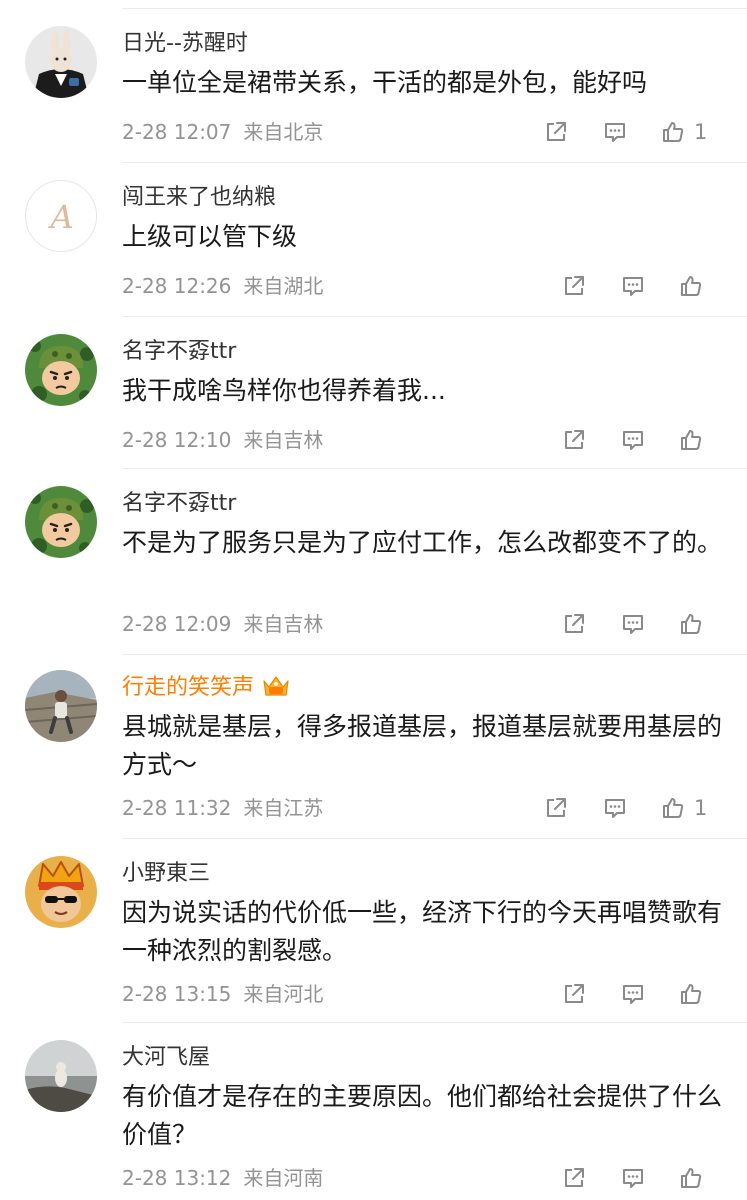 This screenshot has width=747, height=1200. I want to click on comment-time: 2-28 13:15, so click(177, 994).